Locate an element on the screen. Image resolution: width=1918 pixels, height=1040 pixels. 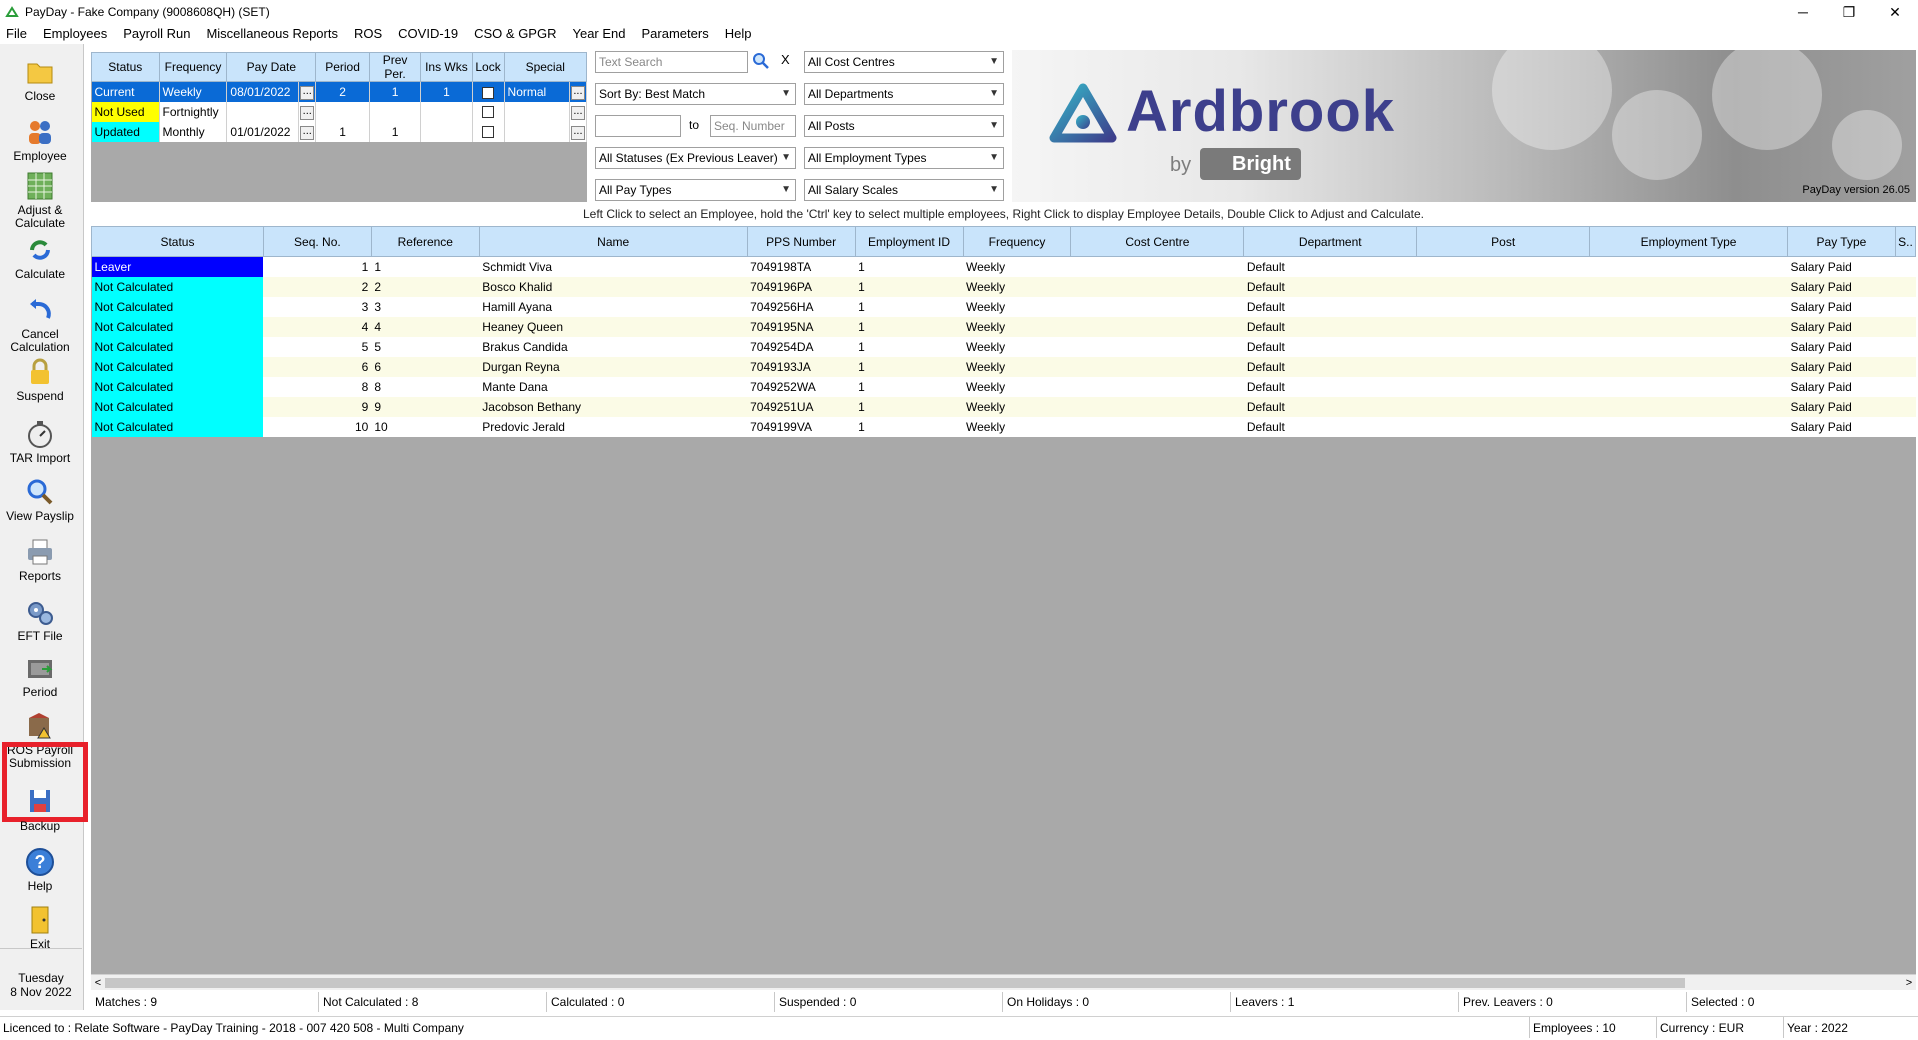
sort-by-dropdown: Sort By: Best Match ▼ is located at coordinates (695, 94).